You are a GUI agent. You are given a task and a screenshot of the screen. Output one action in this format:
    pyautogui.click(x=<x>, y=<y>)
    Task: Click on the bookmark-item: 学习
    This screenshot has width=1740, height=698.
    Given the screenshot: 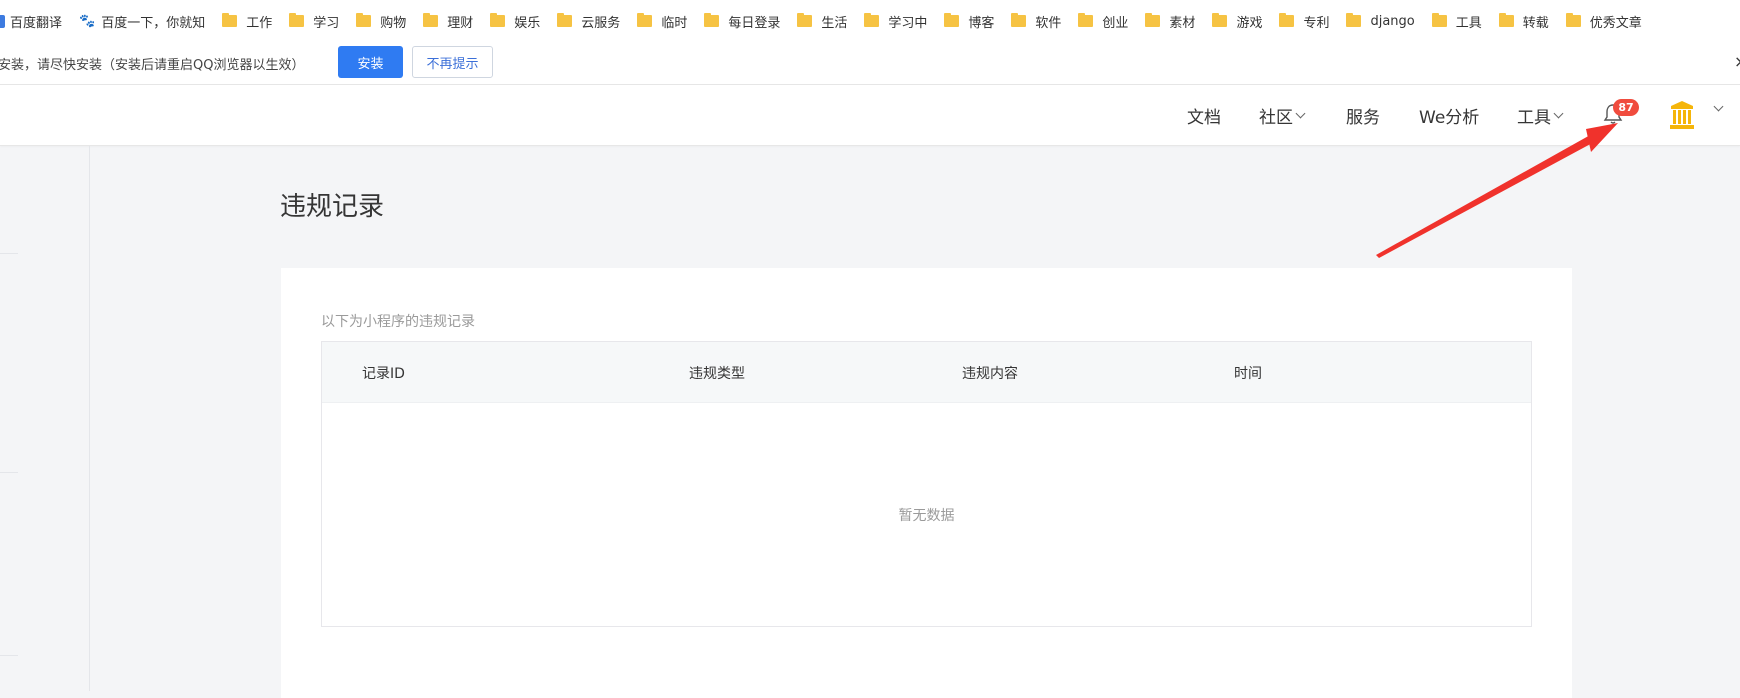 What is the action you would take?
    pyautogui.click(x=314, y=21)
    